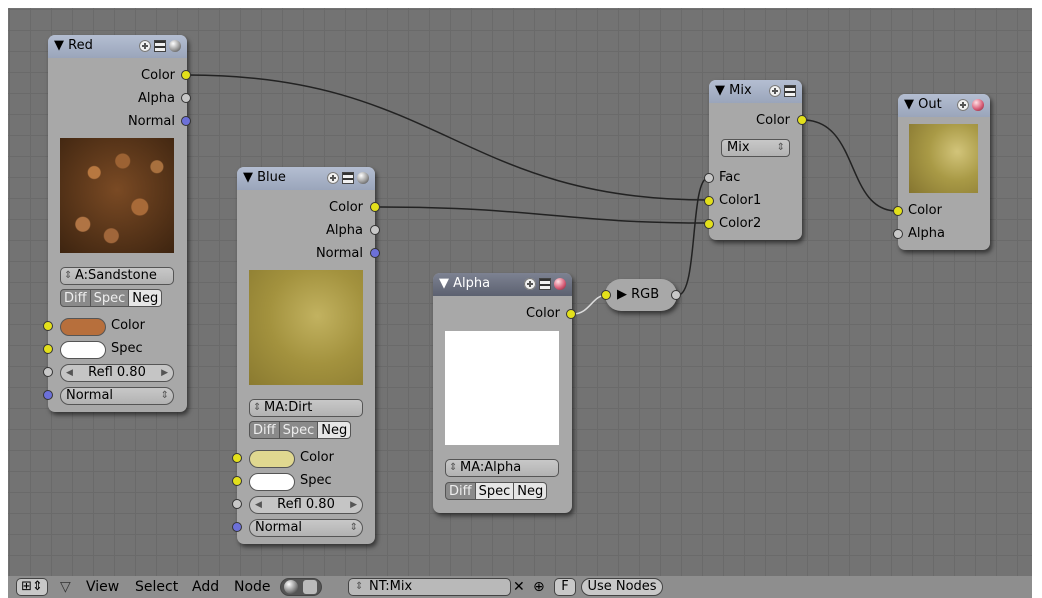  What do you see at coordinates (571, 314) in the screenshot?
I see `socket-alpha-color-out` at bounding box center [571, 314].